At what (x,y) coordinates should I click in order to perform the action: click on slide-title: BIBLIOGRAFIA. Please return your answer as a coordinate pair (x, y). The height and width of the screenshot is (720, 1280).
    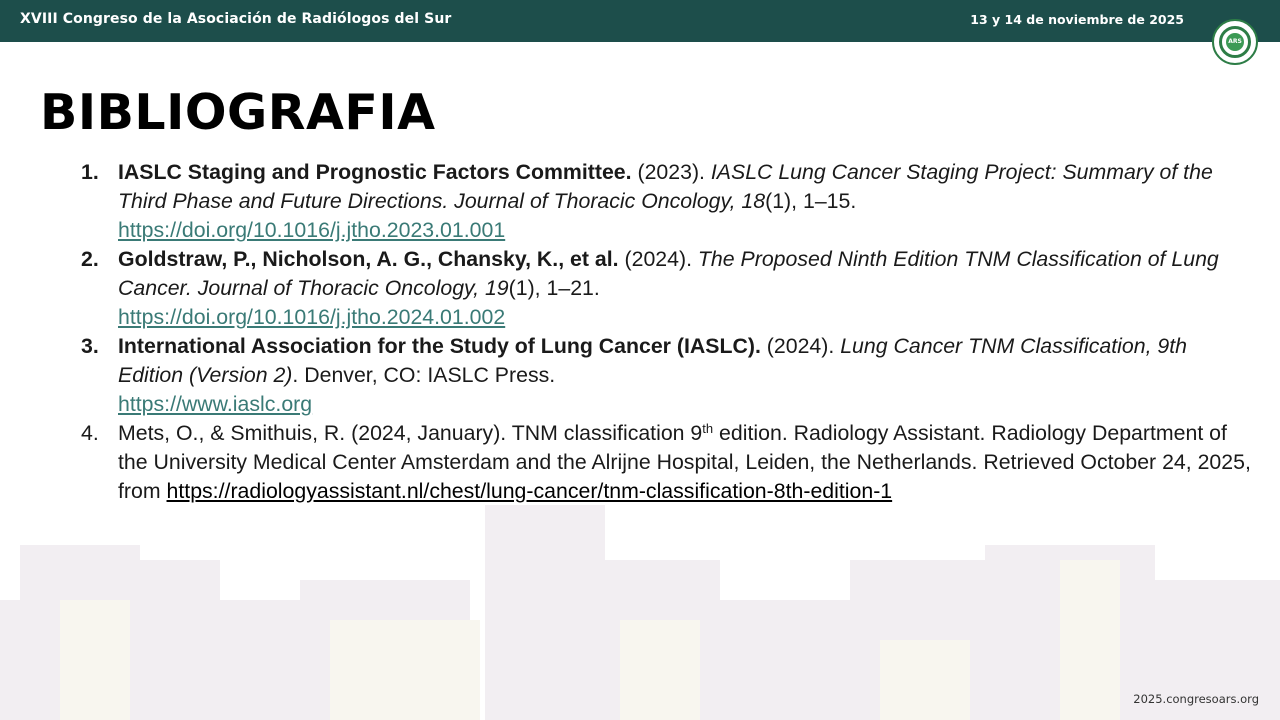
    Looking at the image, I should click on (238, 112).